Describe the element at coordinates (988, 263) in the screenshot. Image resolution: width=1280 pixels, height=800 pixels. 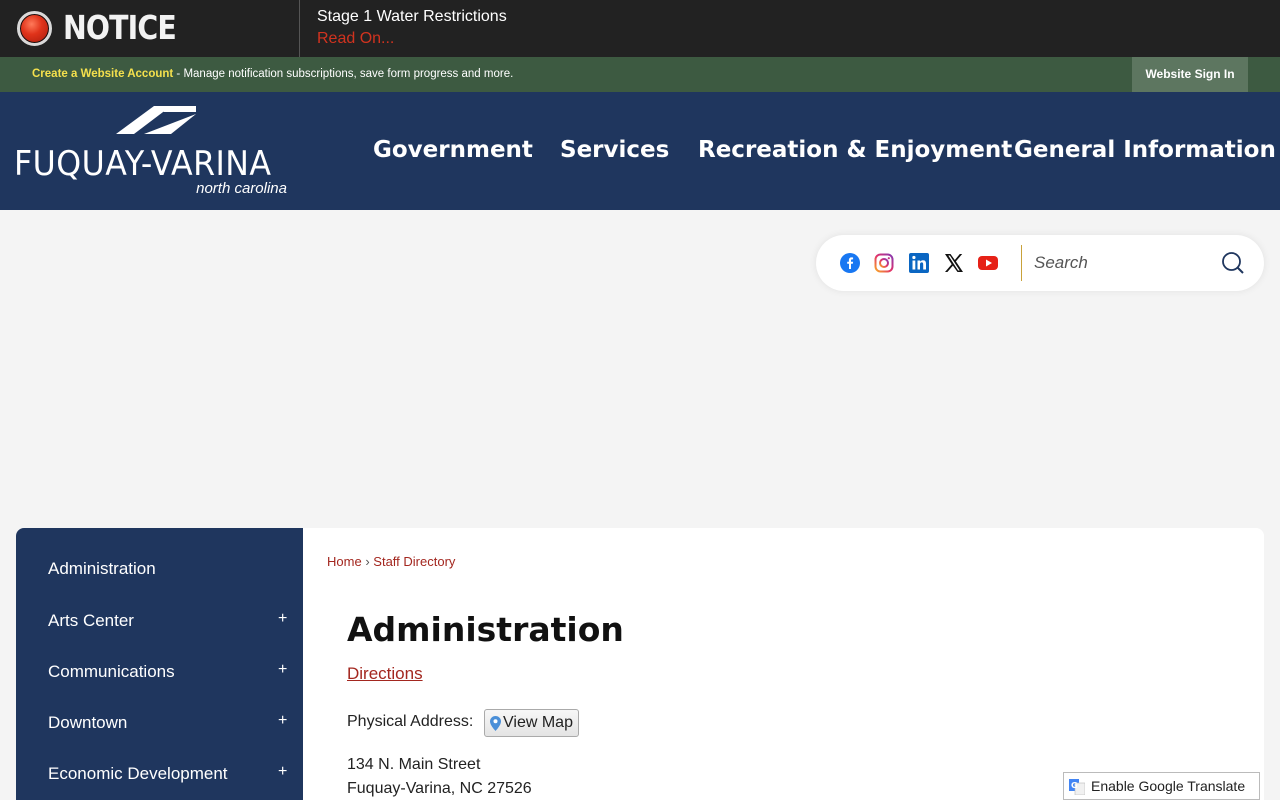
I see `youtube-icon` at that location.